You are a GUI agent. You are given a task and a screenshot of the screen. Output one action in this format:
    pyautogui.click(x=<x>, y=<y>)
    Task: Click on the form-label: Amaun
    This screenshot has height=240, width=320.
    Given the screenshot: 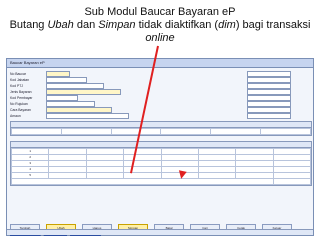 What is the action you would take?
    pyautogui.click(x=15, y=115)
    